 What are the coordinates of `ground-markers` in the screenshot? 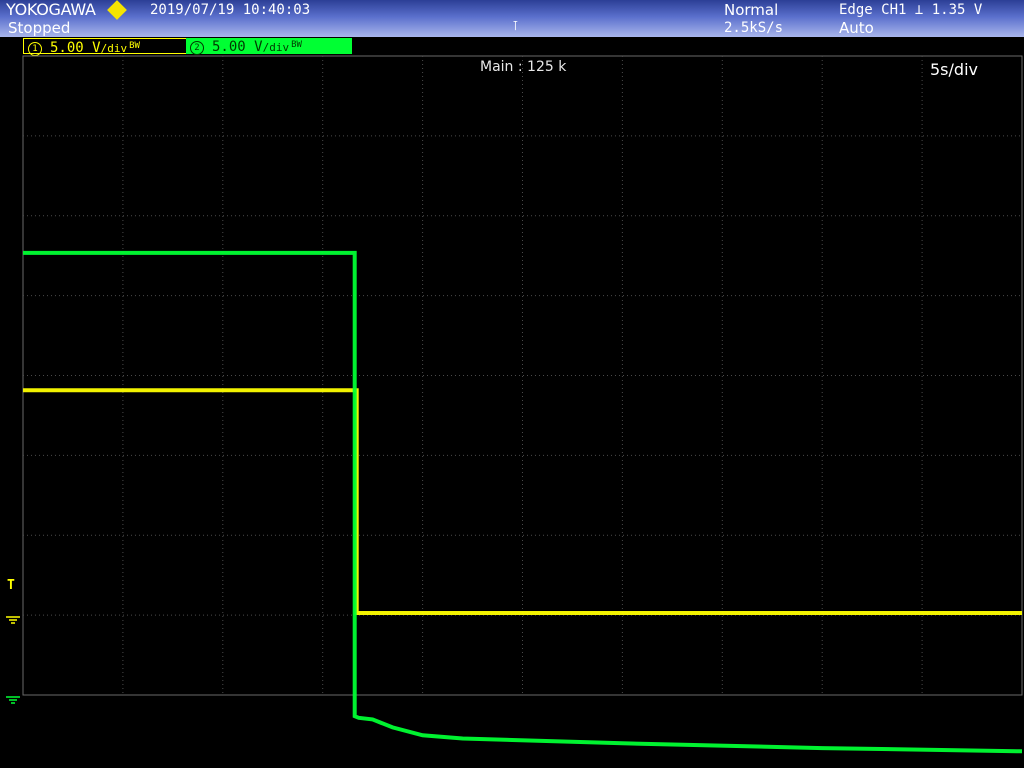 It's located at (13, 660).